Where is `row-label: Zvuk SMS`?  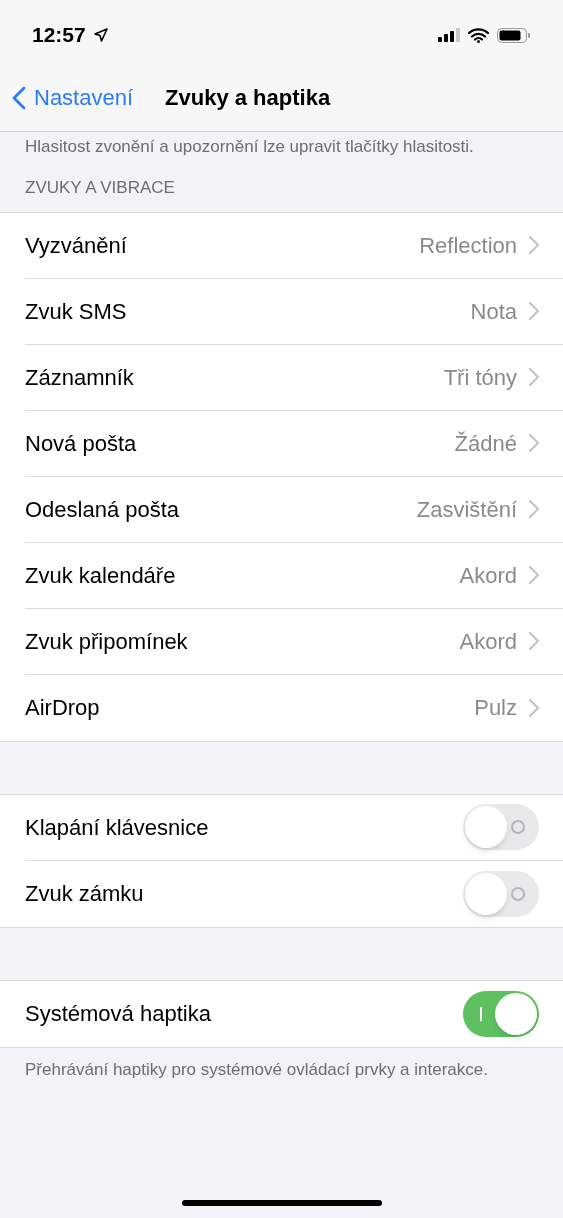
row-label: Zvuk SMS is located at coordinates (76, 311).